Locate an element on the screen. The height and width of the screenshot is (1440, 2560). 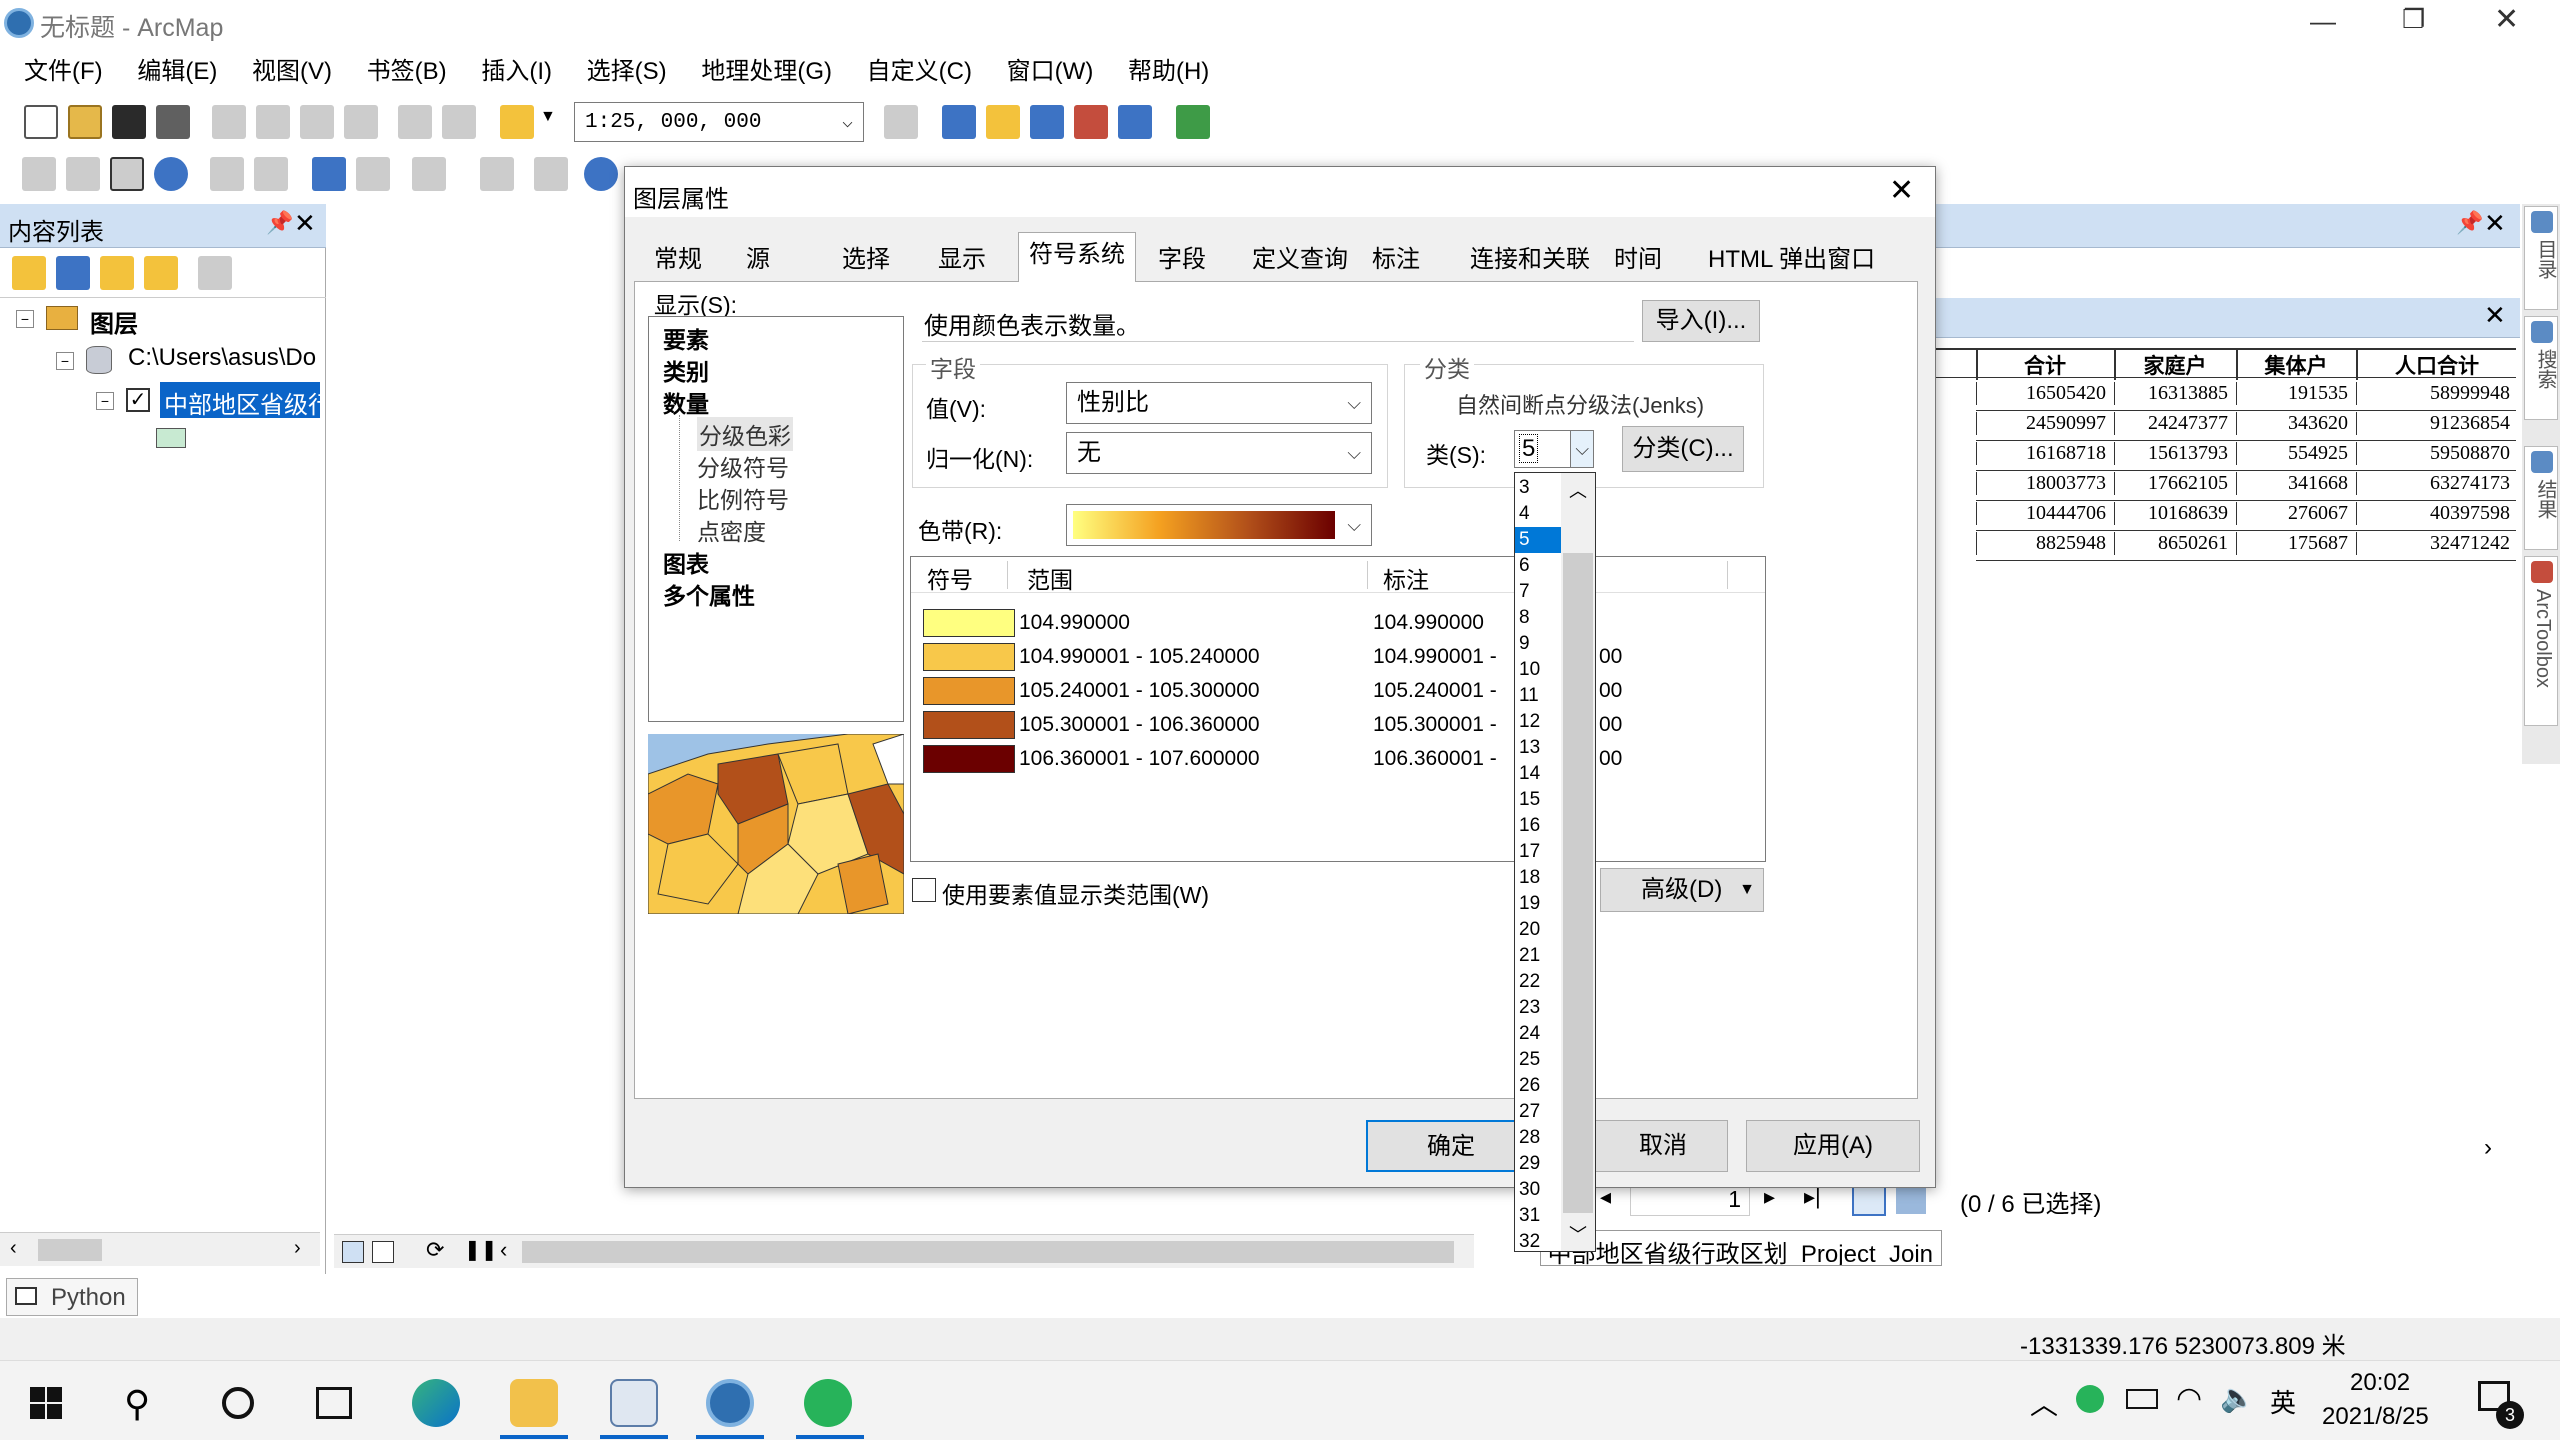
dropdown-option: 6 is located at coordinates (1538, 566).